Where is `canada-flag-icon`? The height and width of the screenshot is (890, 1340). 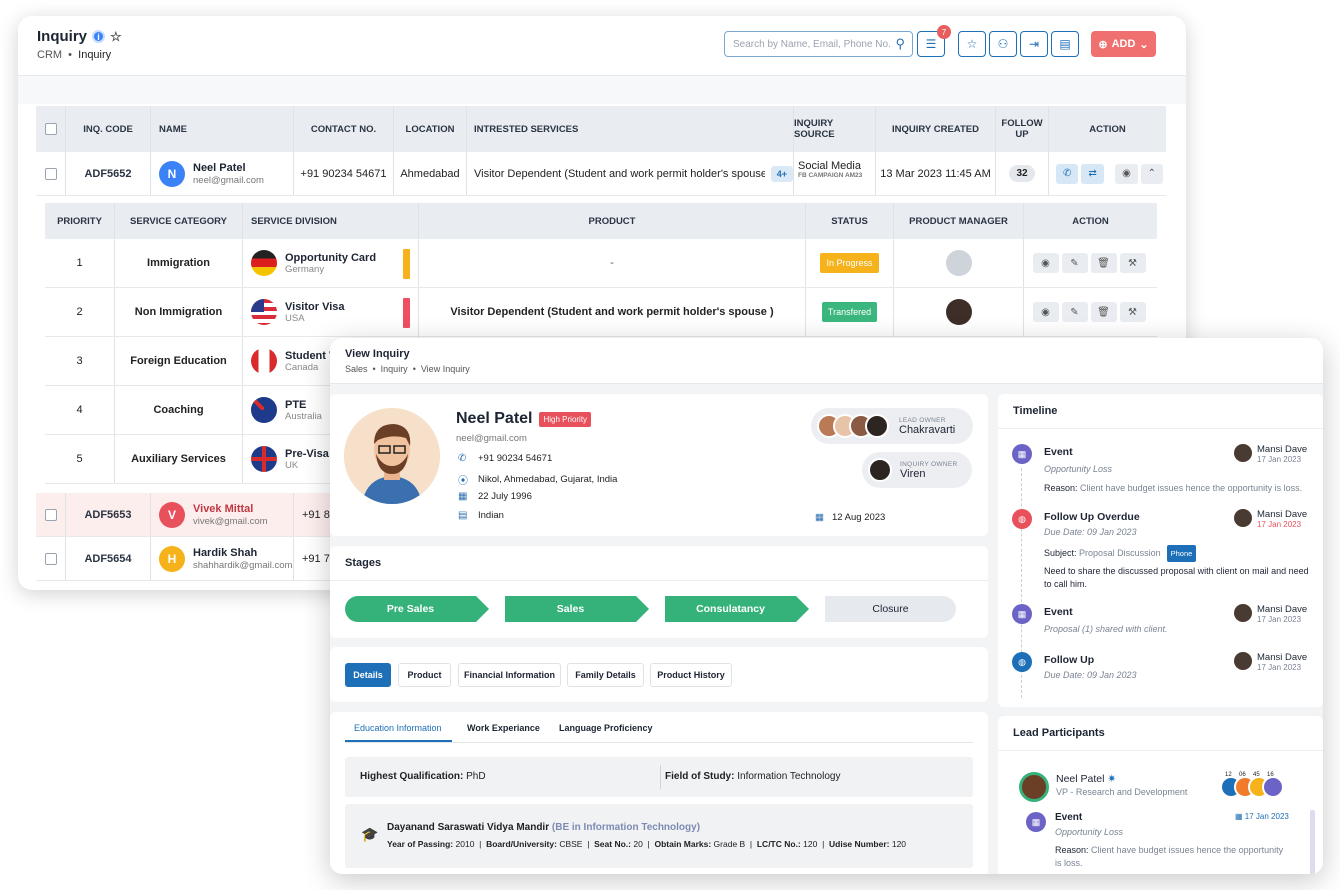
canada-flag-icon is located at coordinates (264, 361).